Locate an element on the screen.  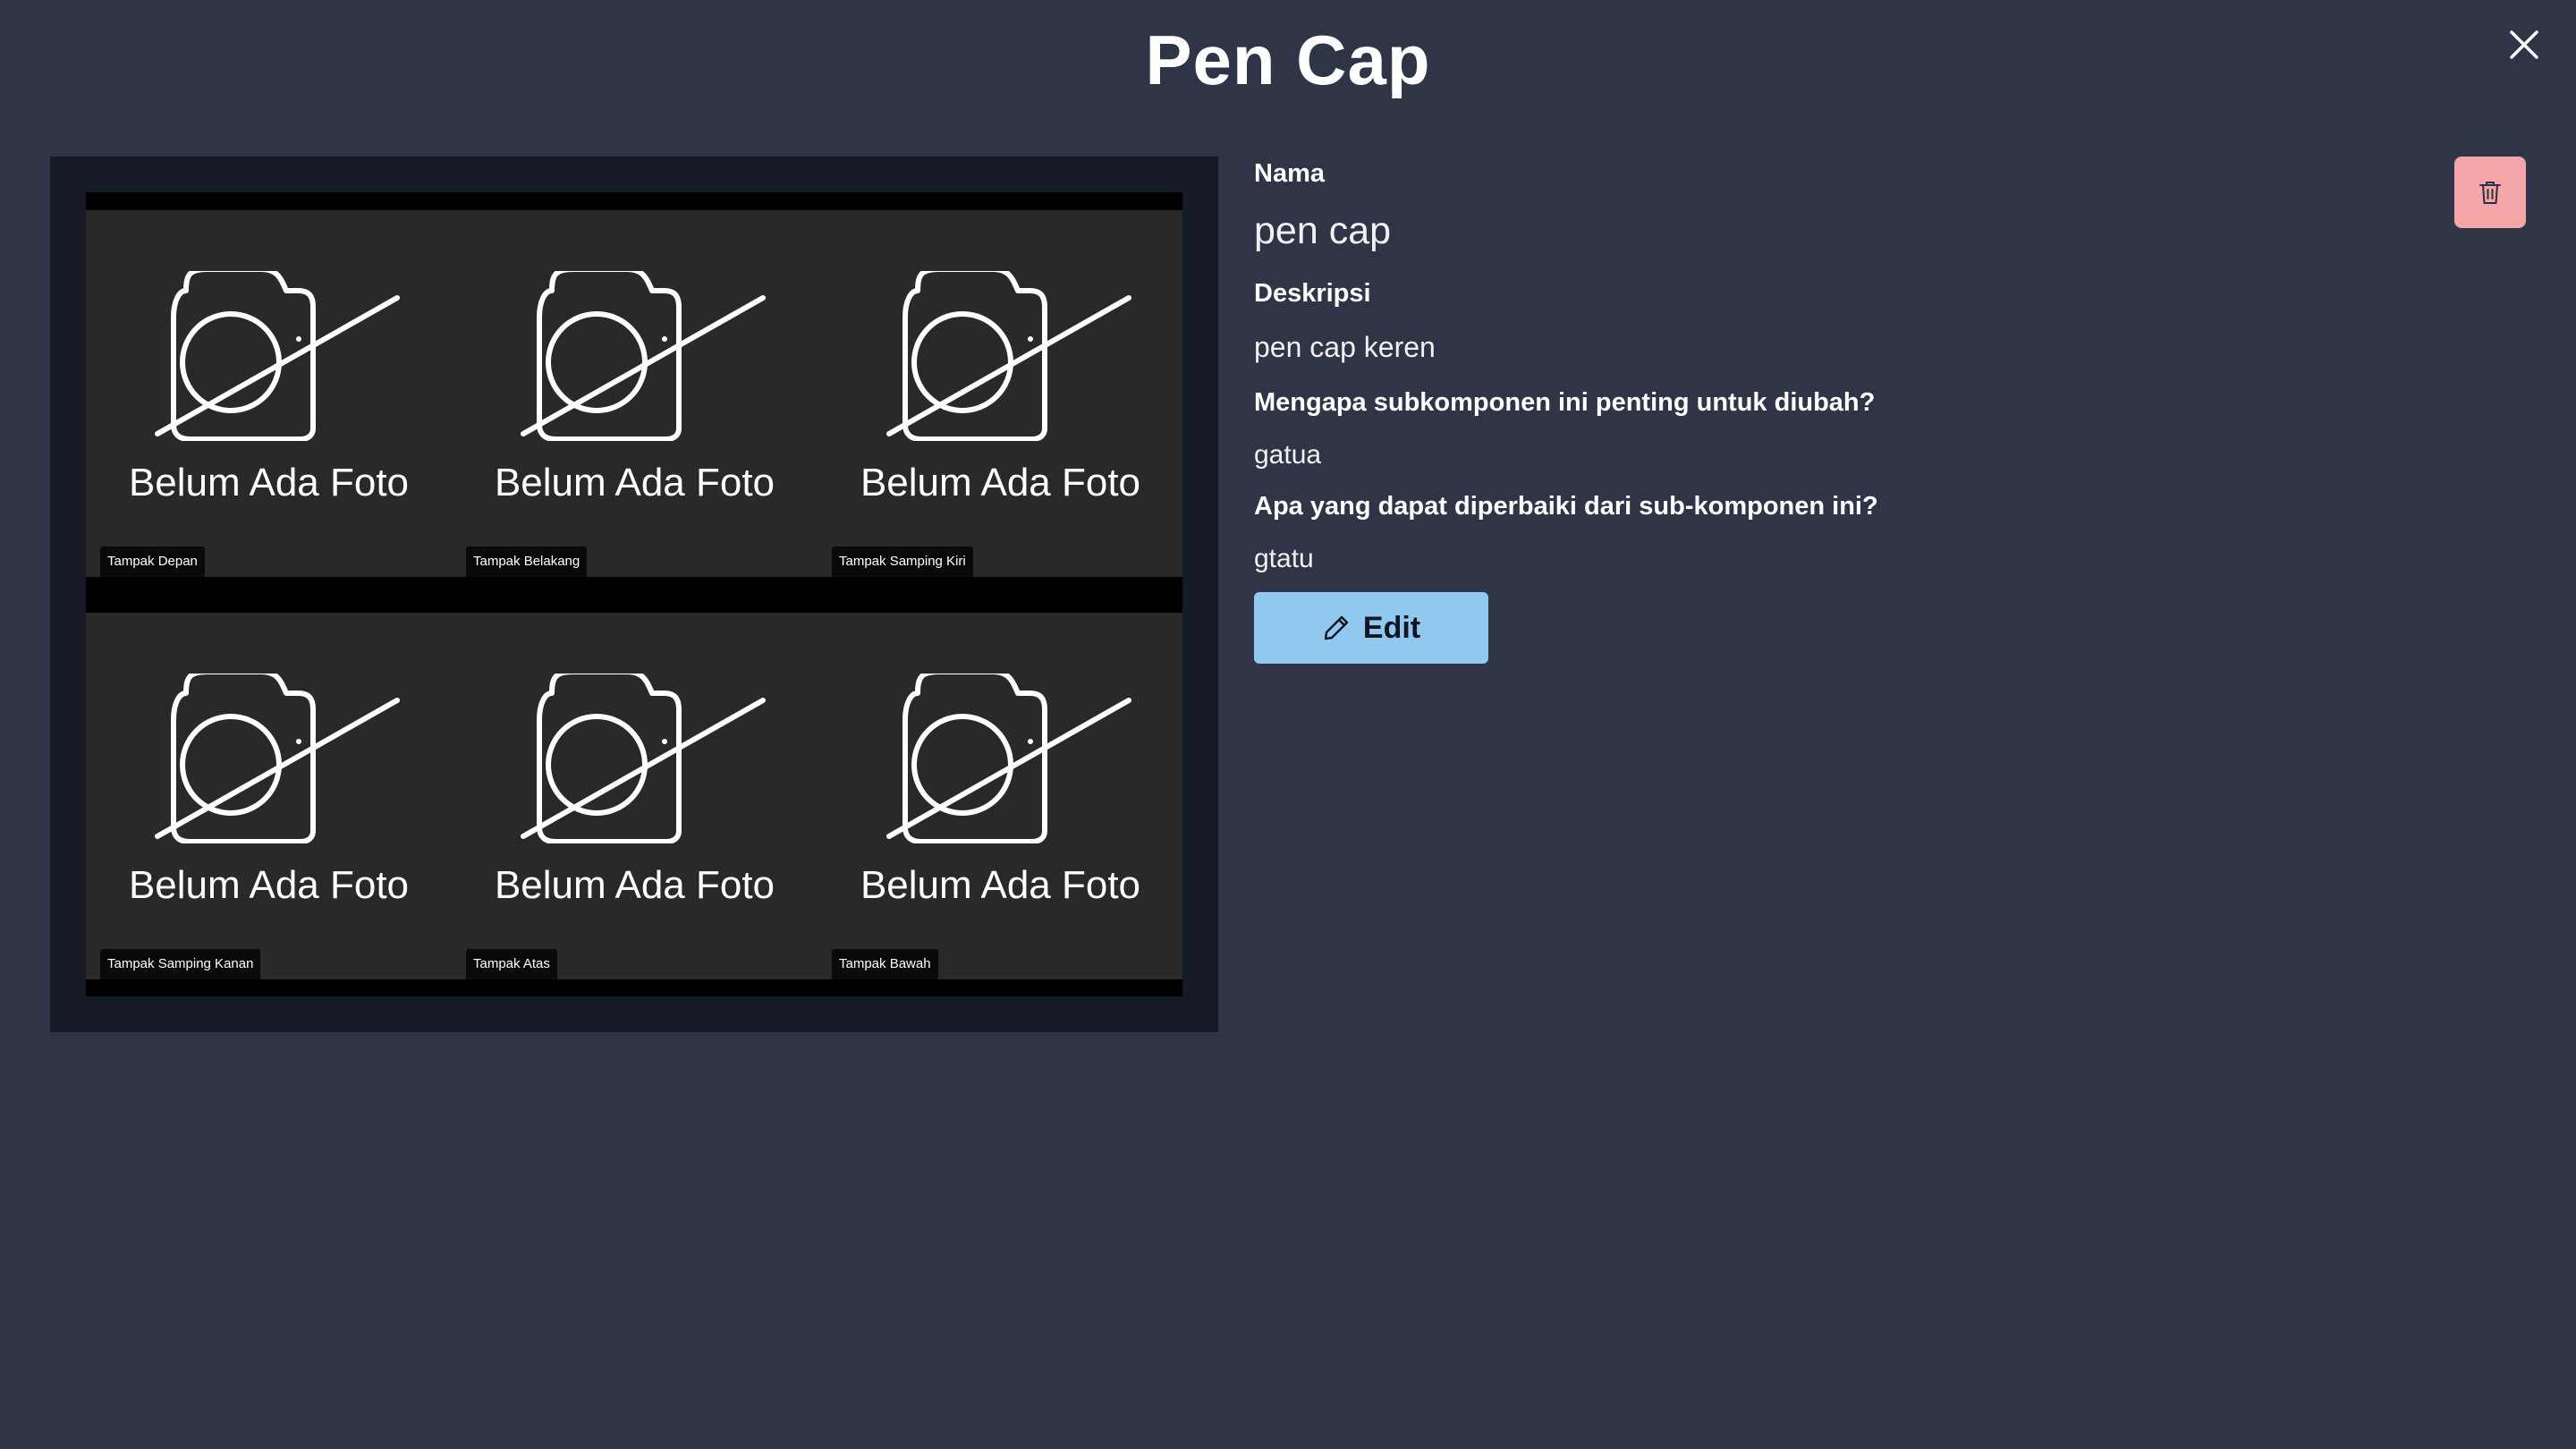
photo-view-label: Tampak Belakang is located at coordinates (527, 562).